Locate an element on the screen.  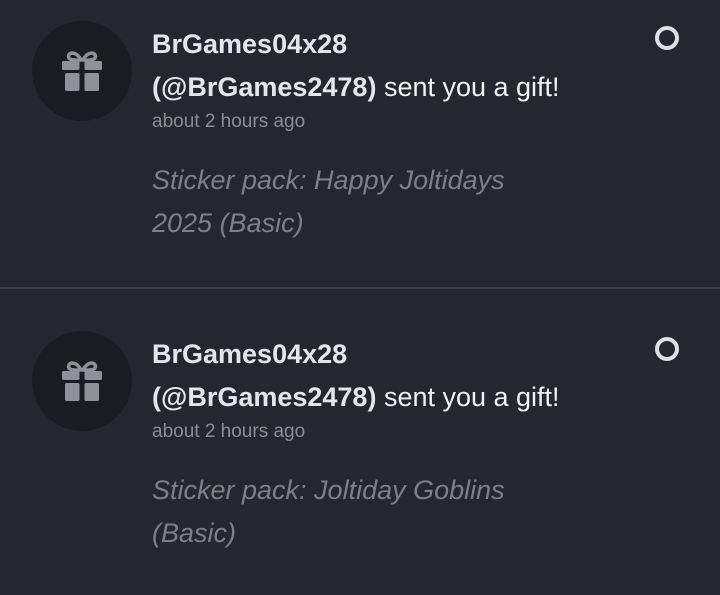
gift-detail: Sticker pack: Joltiday Goblins (Basic) is located at coordinates (328, 511).